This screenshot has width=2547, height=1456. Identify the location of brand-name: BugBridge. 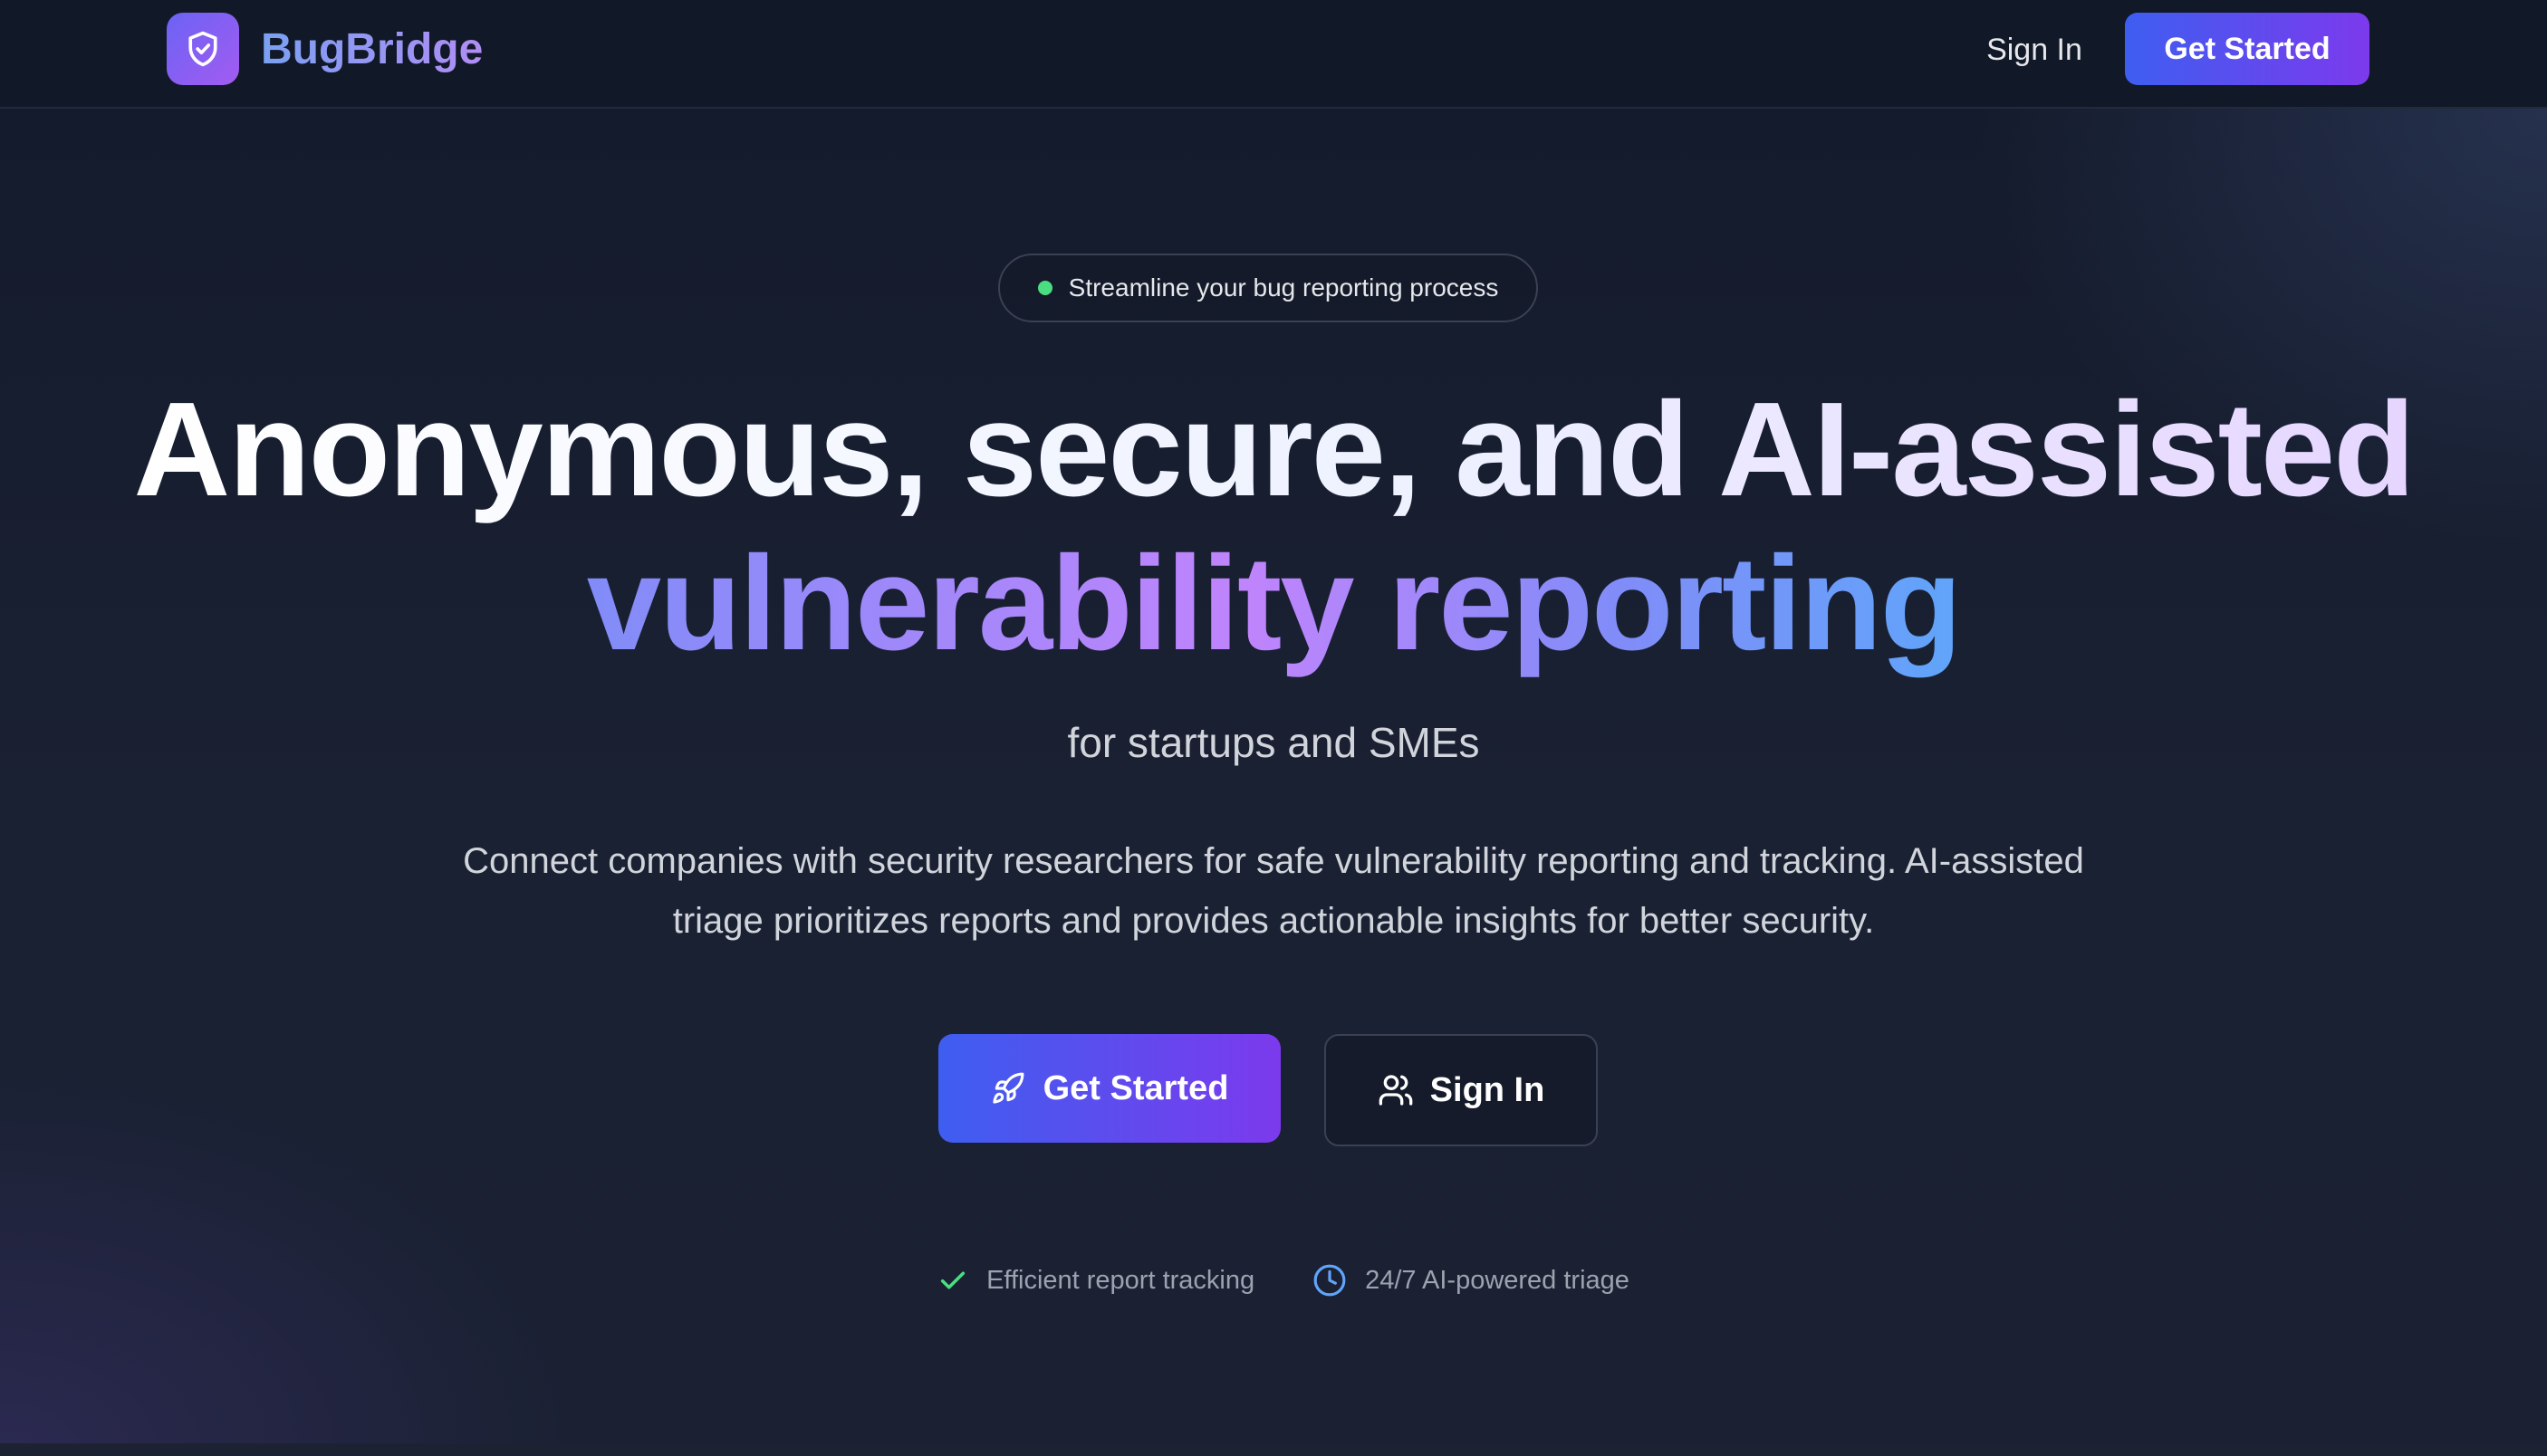
(372, 50).